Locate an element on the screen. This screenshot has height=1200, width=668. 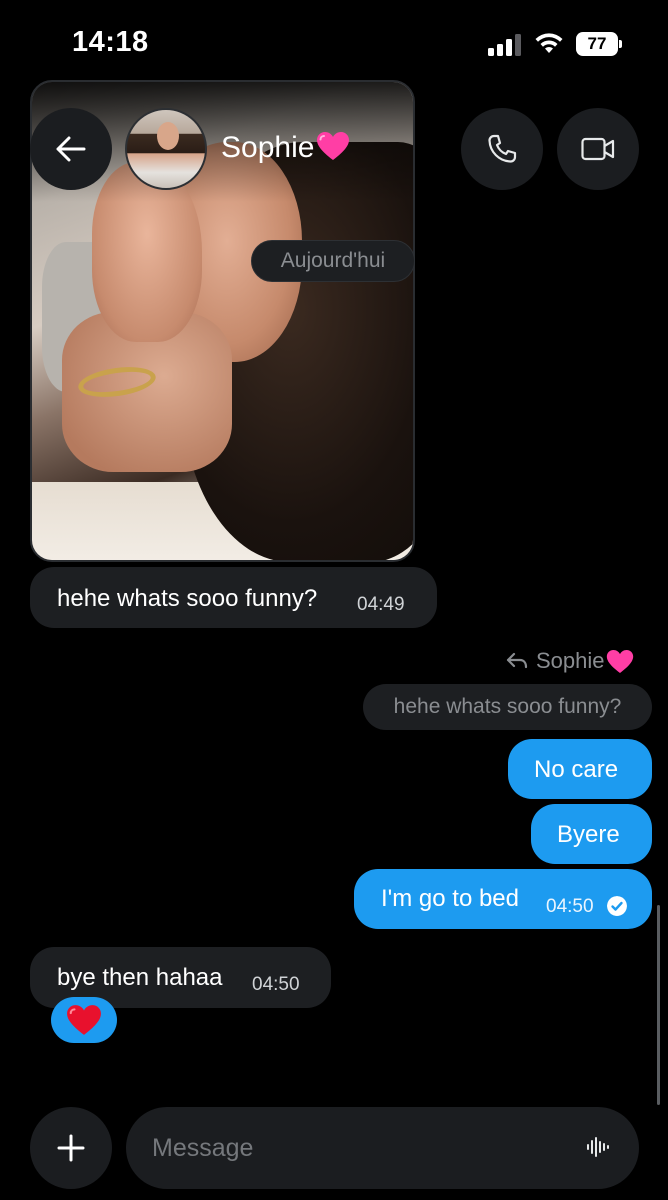
outgoing-message: No care is located at coordinates (580, 769).